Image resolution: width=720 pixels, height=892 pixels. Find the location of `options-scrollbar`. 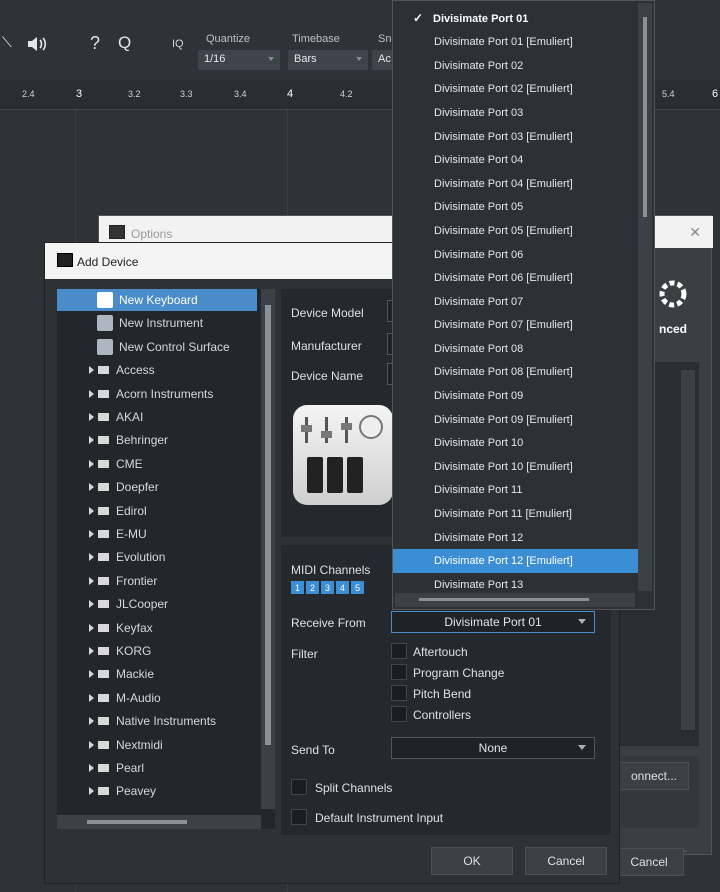

options-scrollbar is located at coordinates (688, 550).